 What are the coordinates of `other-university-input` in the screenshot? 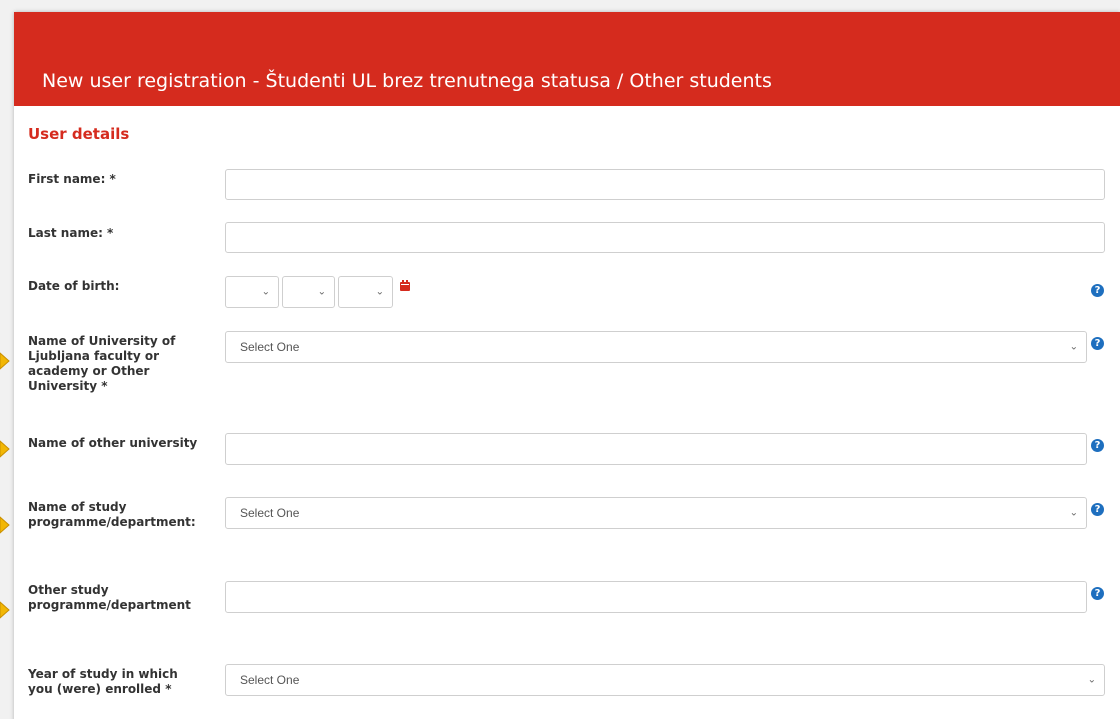 It's located at (656, 449).